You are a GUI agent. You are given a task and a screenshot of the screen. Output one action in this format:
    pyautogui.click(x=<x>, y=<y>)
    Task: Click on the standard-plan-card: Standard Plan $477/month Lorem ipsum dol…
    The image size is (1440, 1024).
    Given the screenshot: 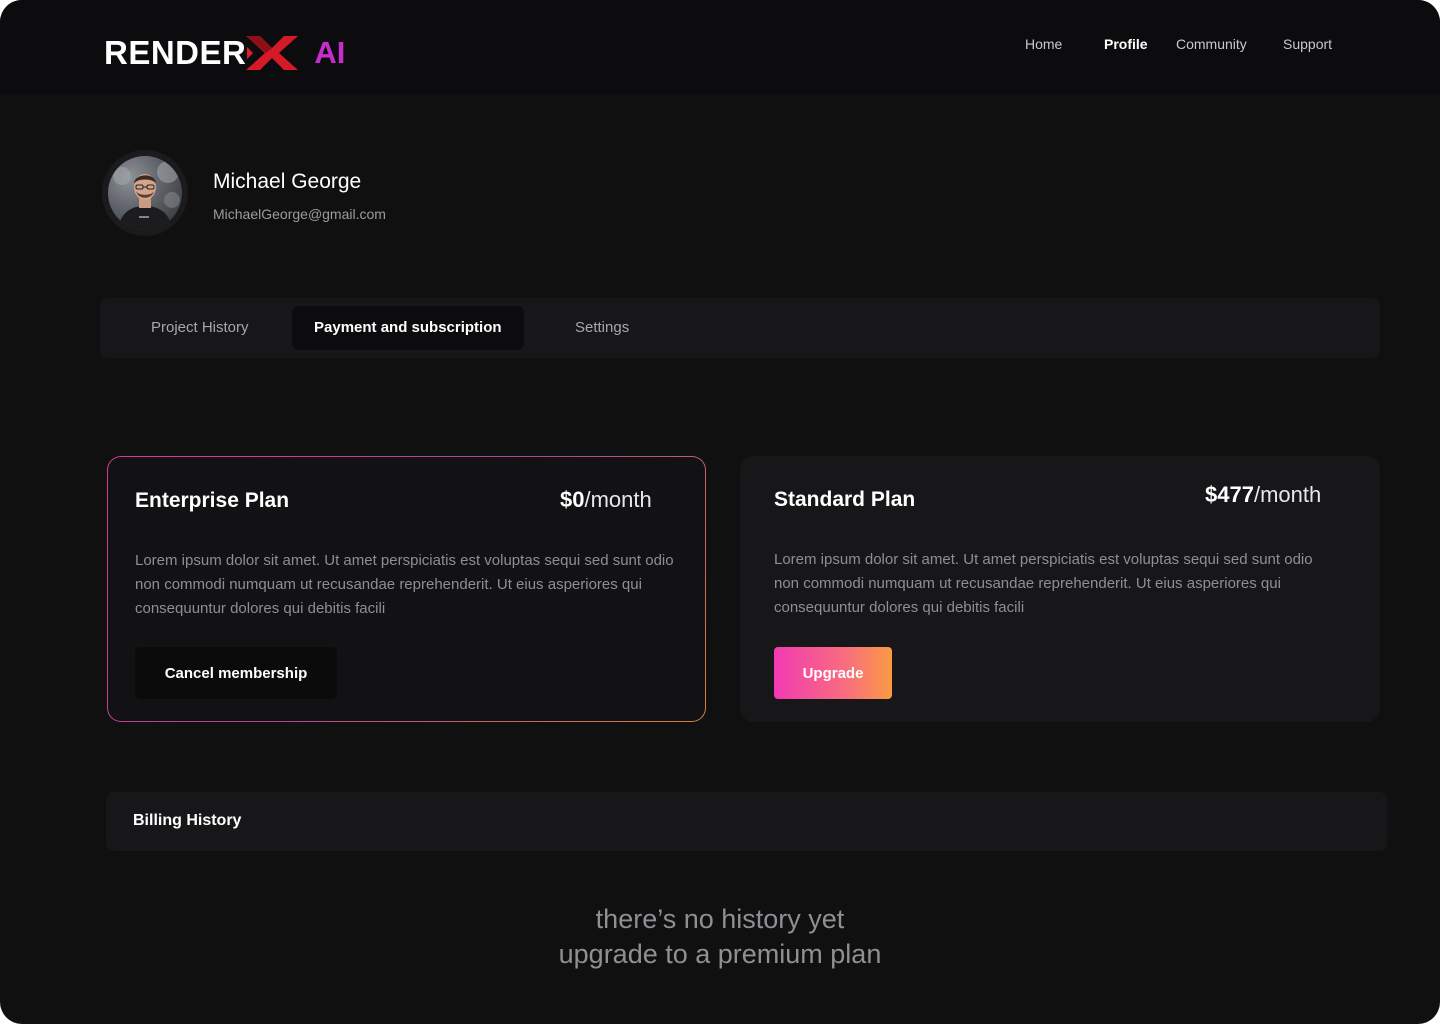 What is the action you would take?
    pyautogui.click(x=1060, y=589)
    